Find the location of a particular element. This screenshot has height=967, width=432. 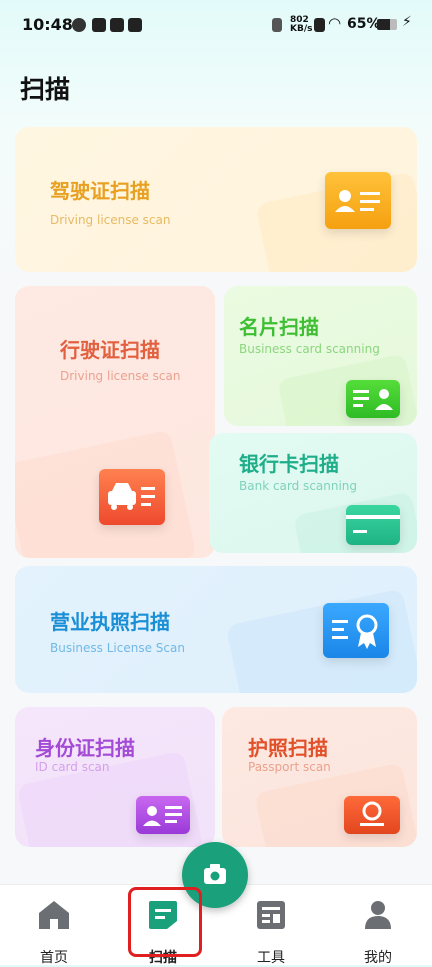

wifi-icon: ◠ is located at coordinates (335, 23).